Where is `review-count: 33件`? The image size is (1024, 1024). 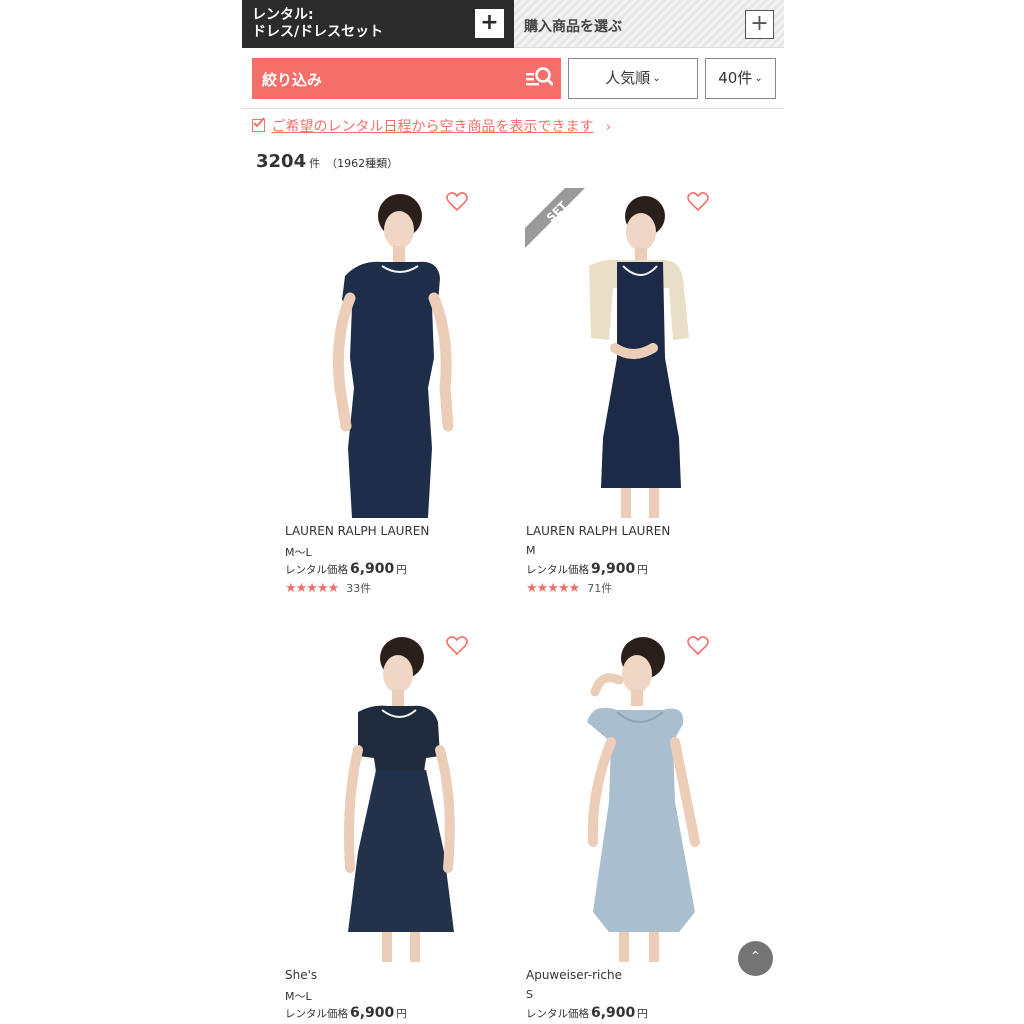 review-count: 33件 is located at coordinates (359, 588).